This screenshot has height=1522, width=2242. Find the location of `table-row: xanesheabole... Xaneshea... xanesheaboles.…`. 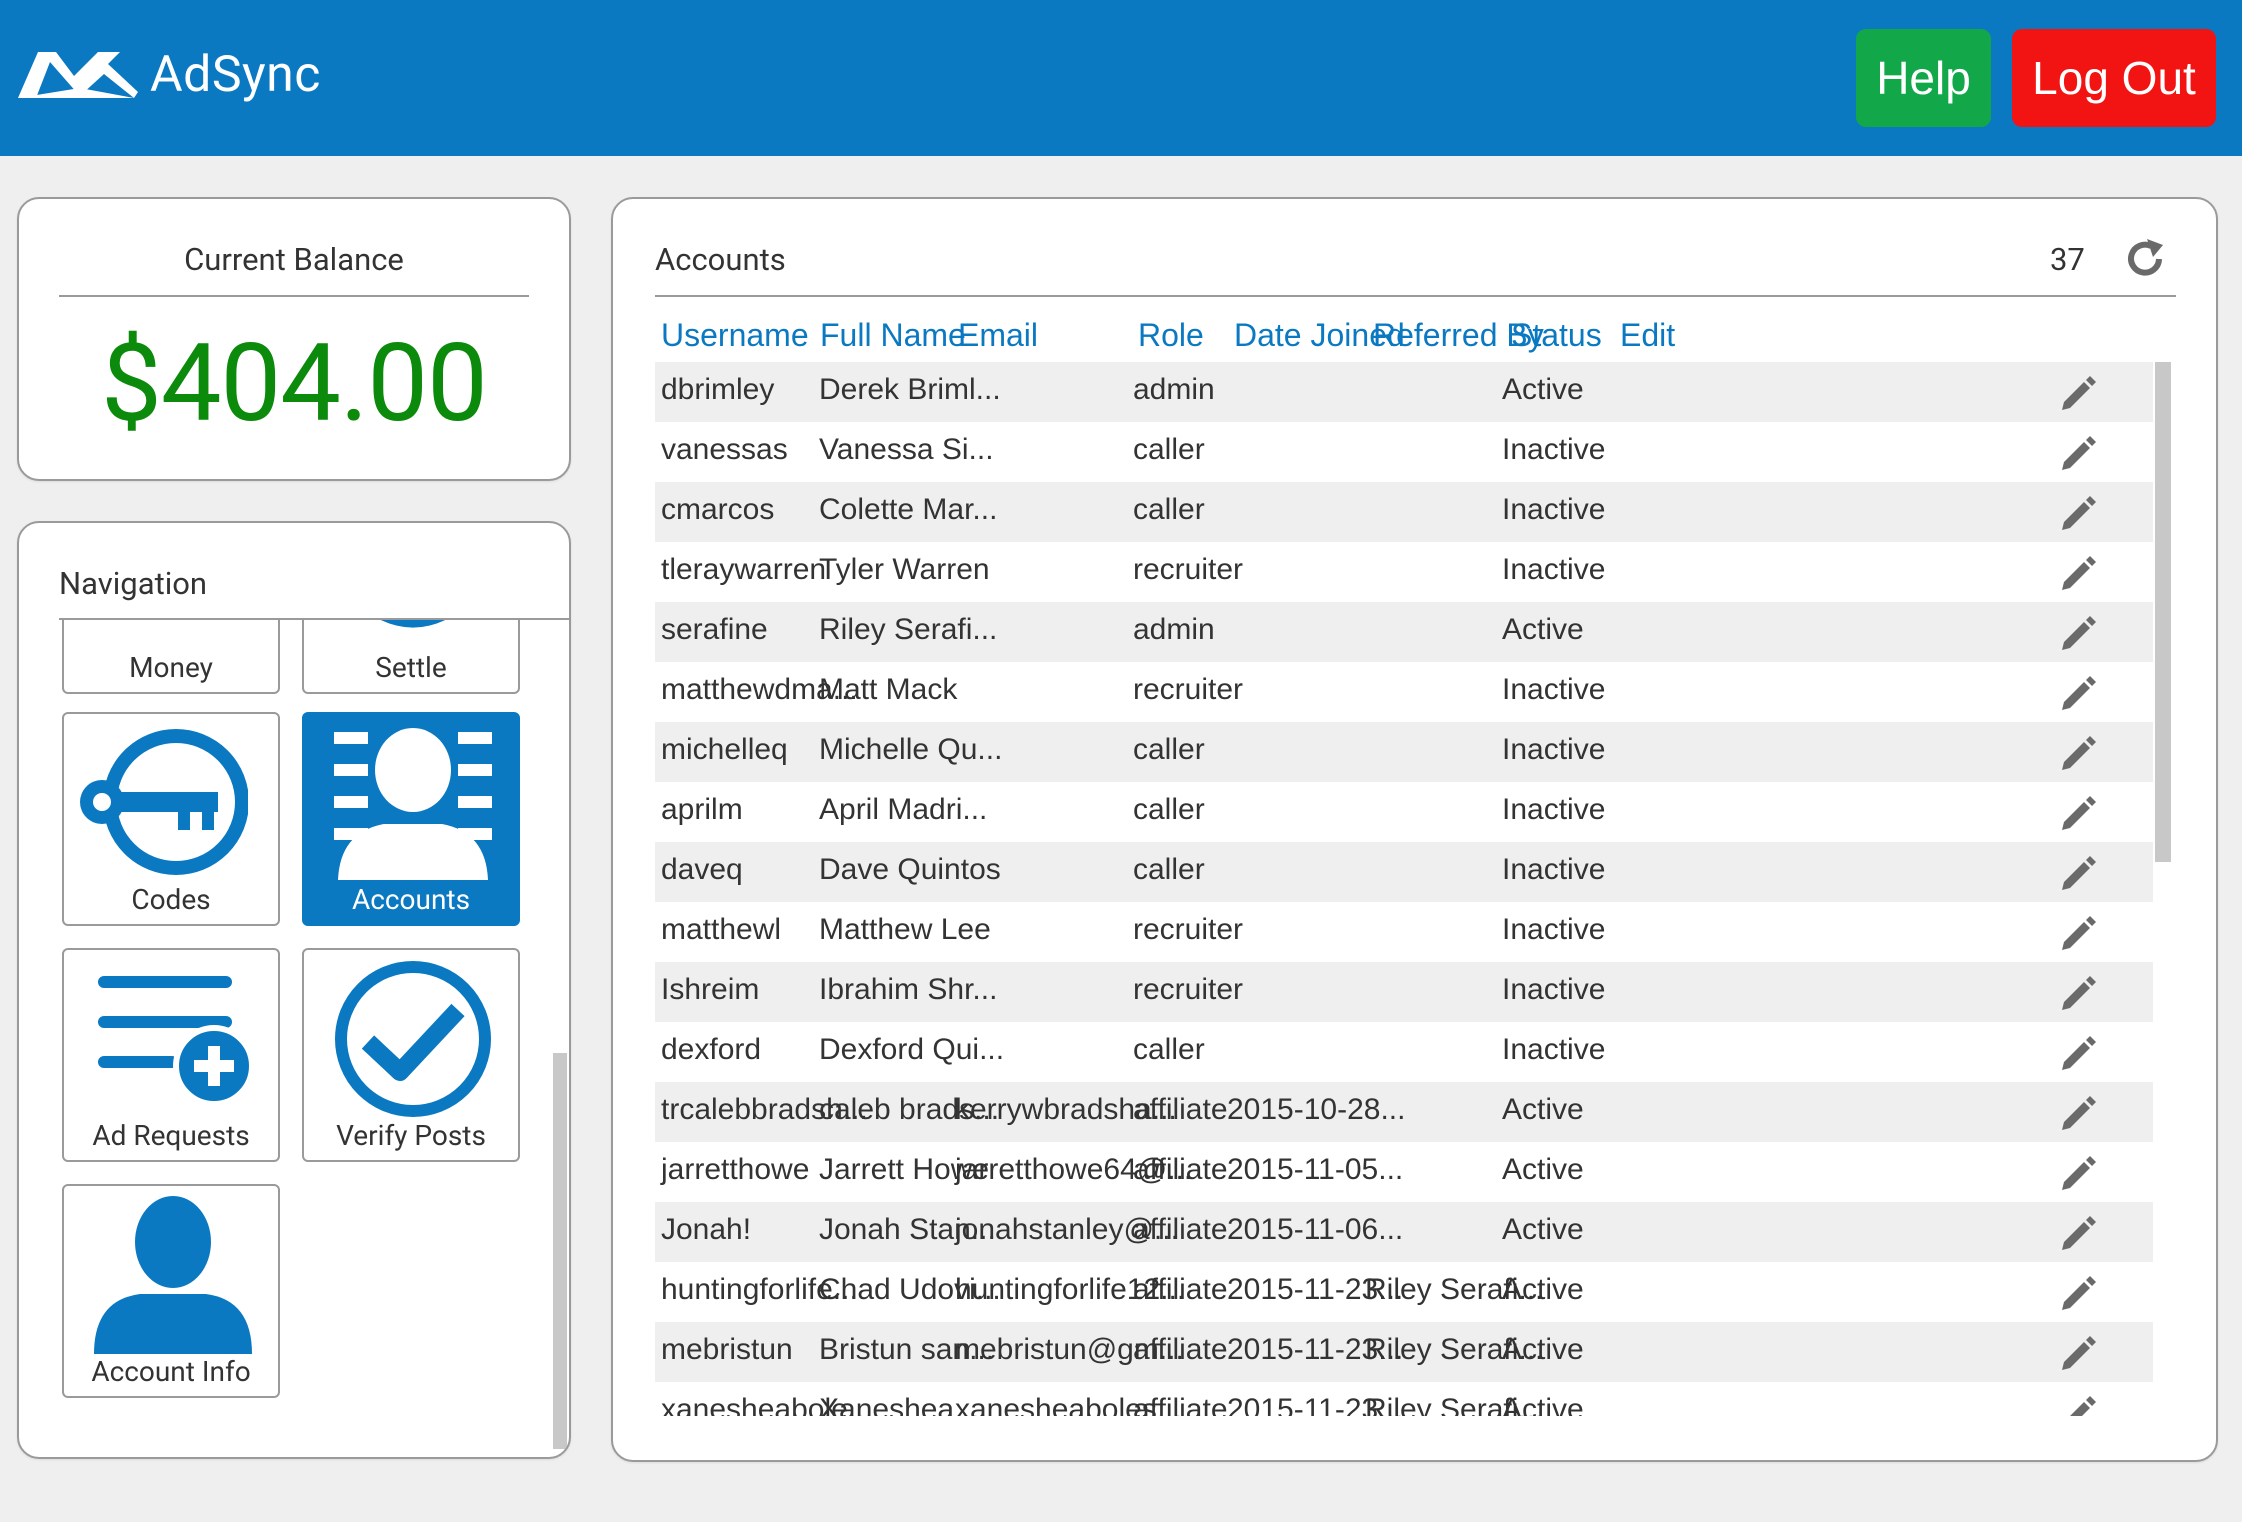

table-row: xanesheabole... Xaneshea... xanesheaboles.… is located at coordinates (1404, 1399).